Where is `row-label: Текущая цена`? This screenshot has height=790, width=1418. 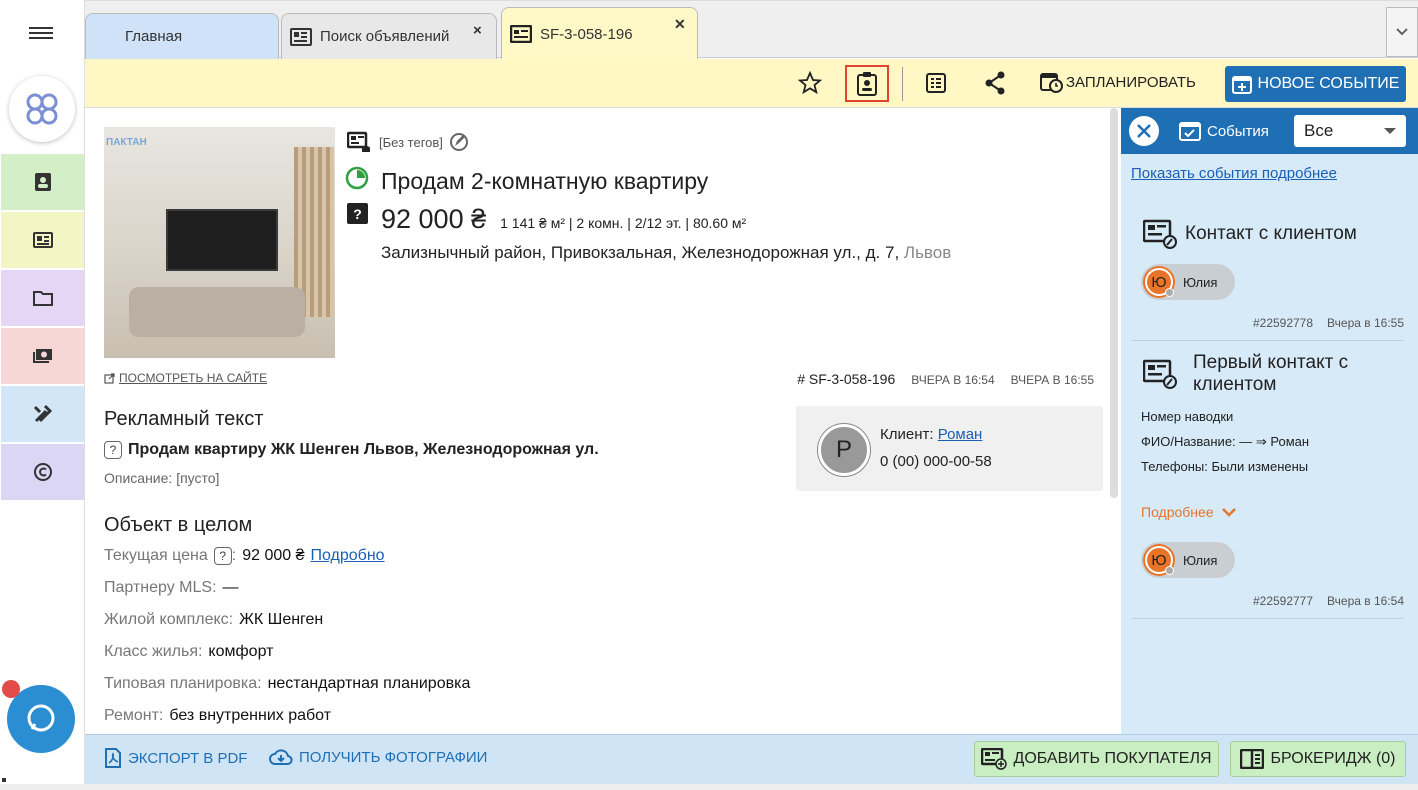 row-label: Текущая цена is located at coordinates (156, 555).